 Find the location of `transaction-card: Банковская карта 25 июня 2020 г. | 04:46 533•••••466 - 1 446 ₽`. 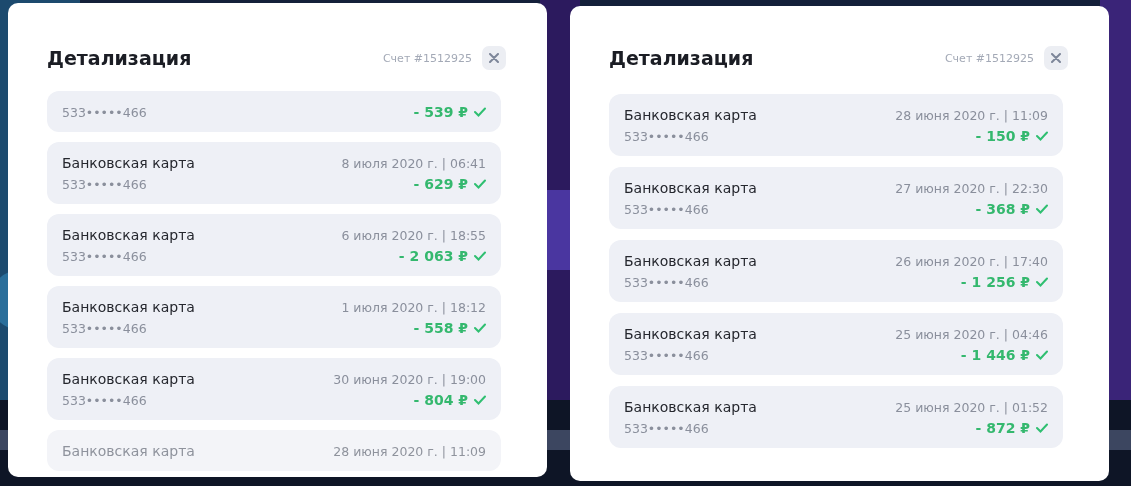

transaction-card: Банковская карта 25 июня 2020 г. | 04:46 533•••••466 - 1 446 ₽ is located at coordinates (836, 344).